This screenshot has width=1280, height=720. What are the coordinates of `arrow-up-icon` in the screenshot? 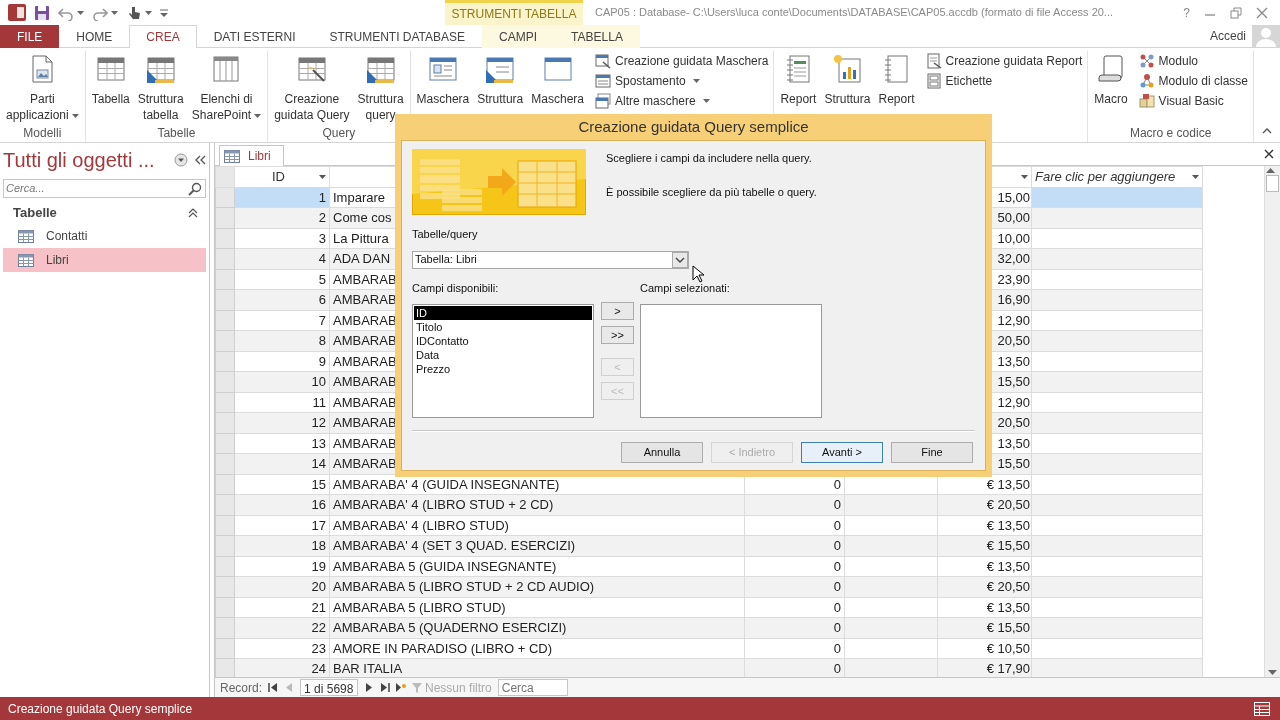 It's located at (1270, 170).